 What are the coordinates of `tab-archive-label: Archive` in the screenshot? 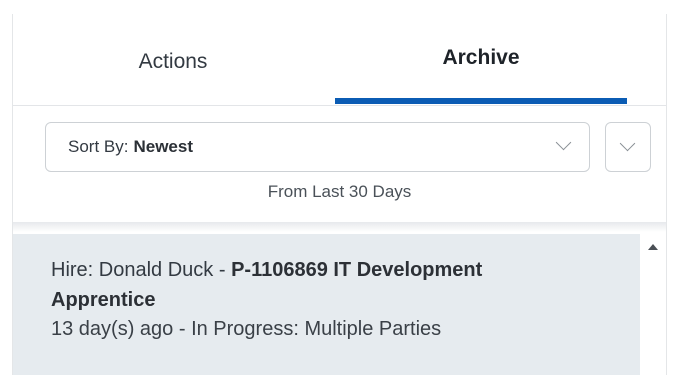 It's located at (481, 57).